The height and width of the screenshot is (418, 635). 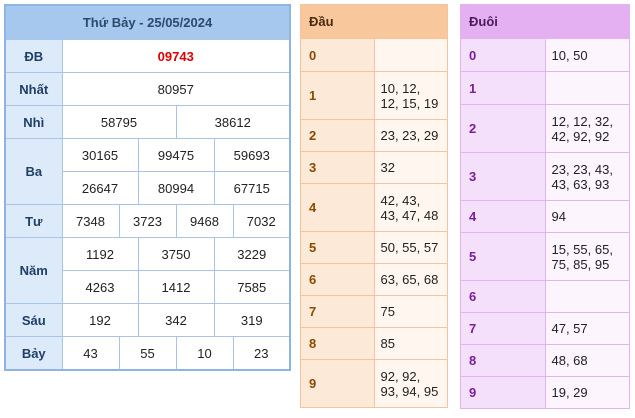 What do you see at coordinates (90, 221) in the screenshot?
I see `prize-tu-value: 7348` at bounding box center [90, 221].